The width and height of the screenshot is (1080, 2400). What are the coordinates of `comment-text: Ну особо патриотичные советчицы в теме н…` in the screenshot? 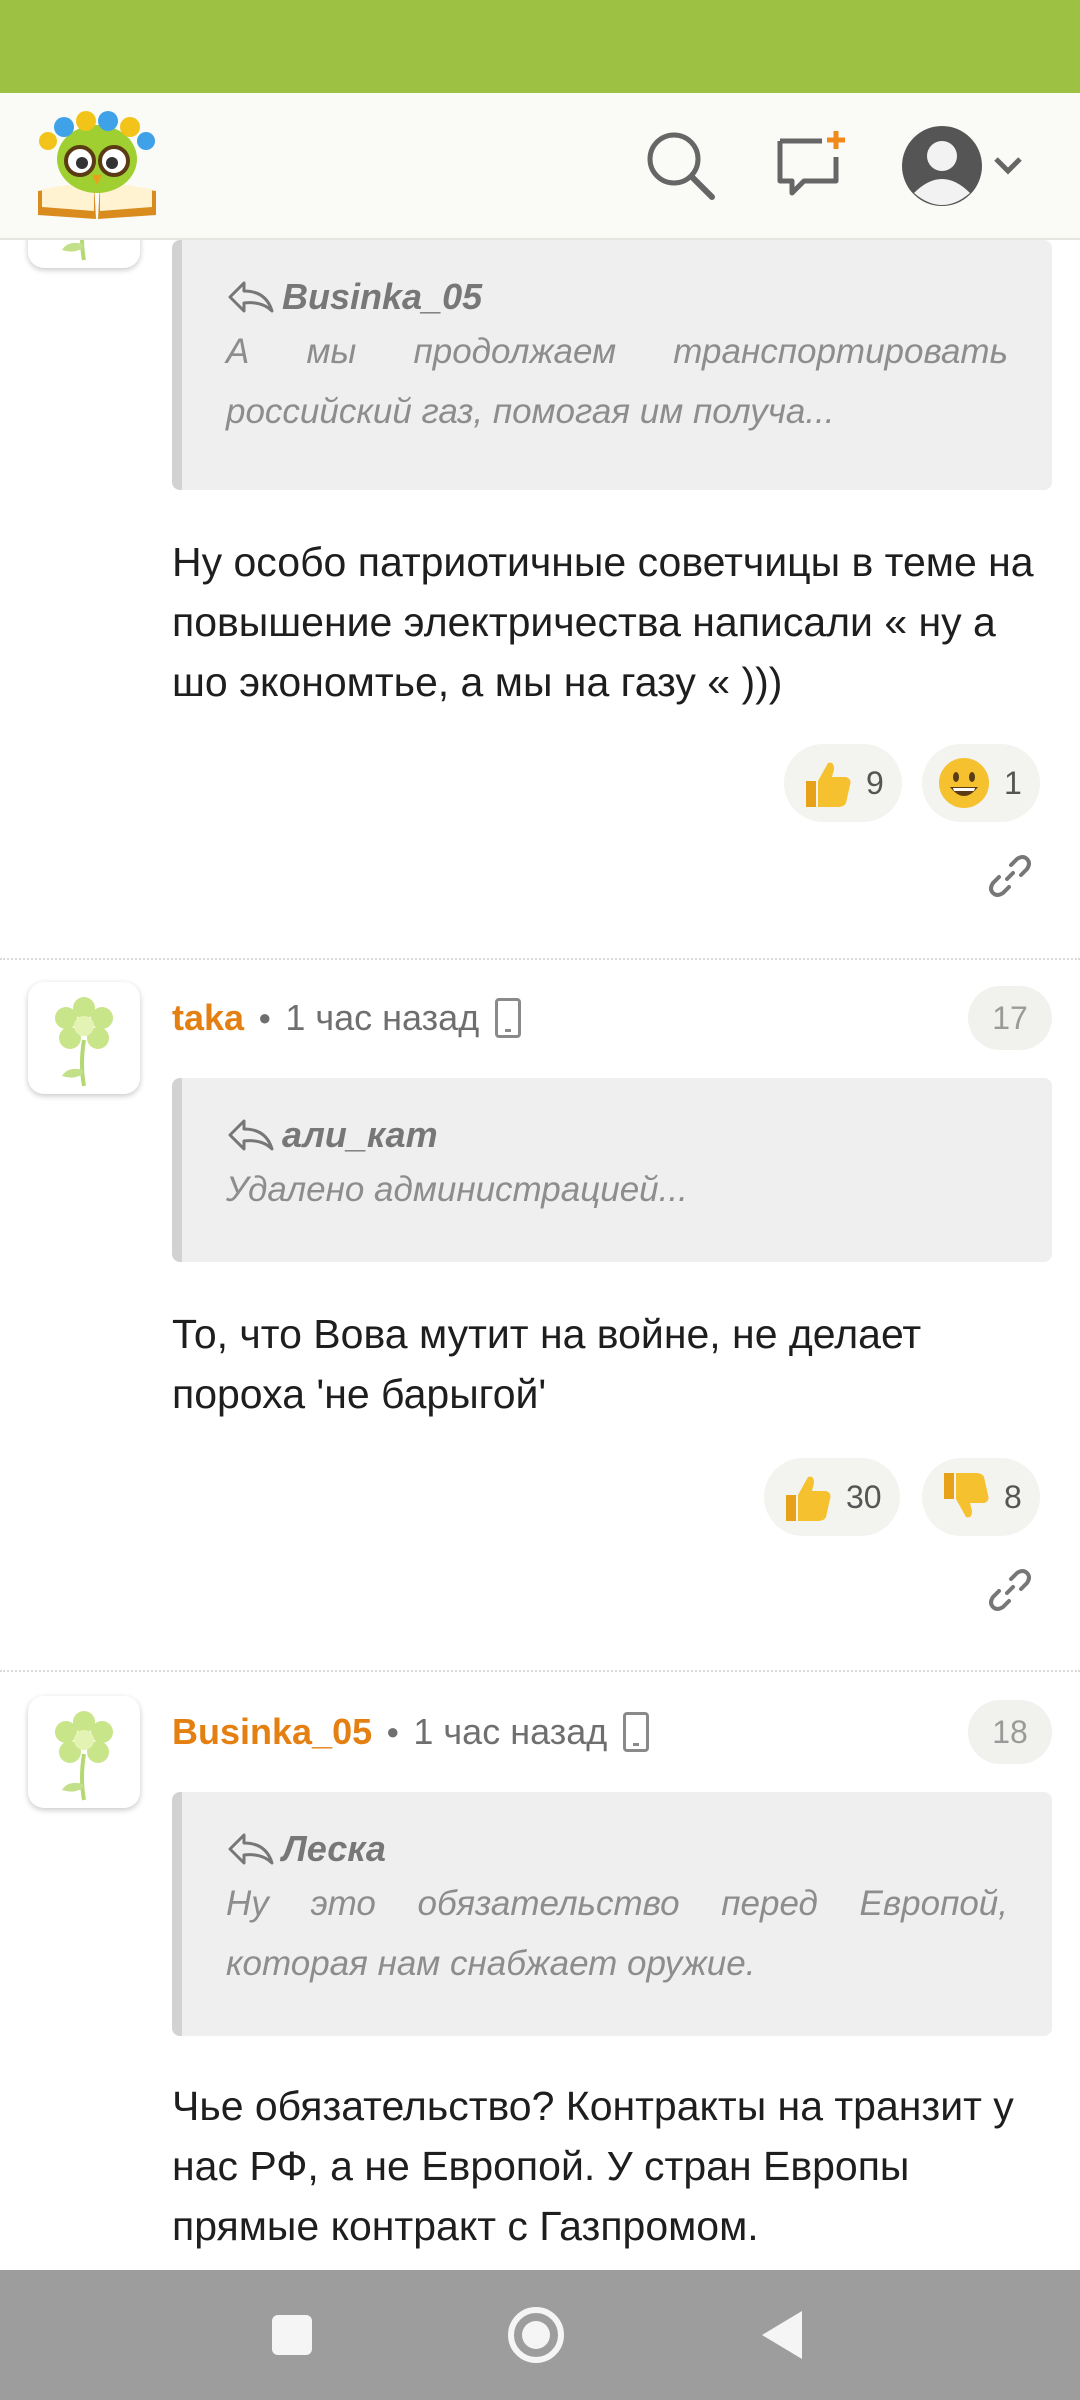 It's located at (603, 622).